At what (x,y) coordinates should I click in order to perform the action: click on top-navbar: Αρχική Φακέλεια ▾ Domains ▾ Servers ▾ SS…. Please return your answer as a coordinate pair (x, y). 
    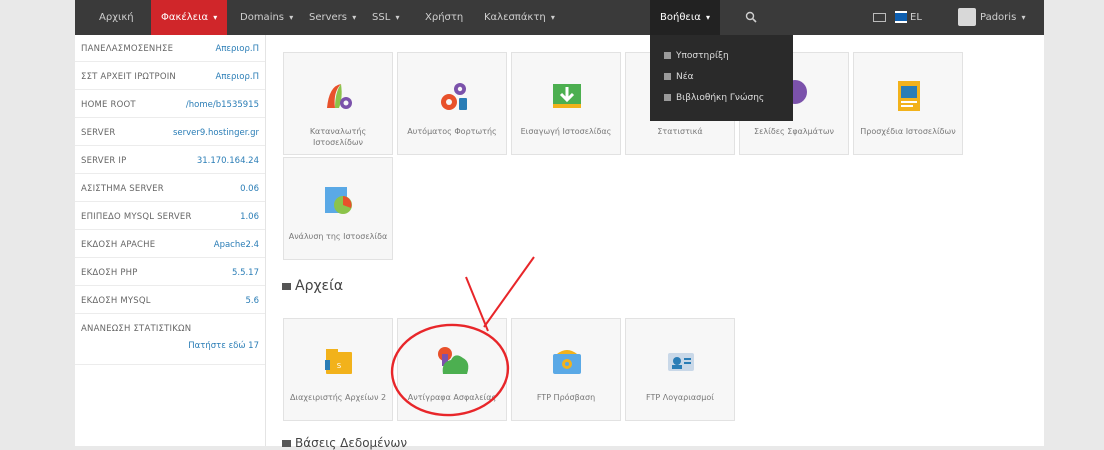
    Looking at the image, I should click on (559, 17).